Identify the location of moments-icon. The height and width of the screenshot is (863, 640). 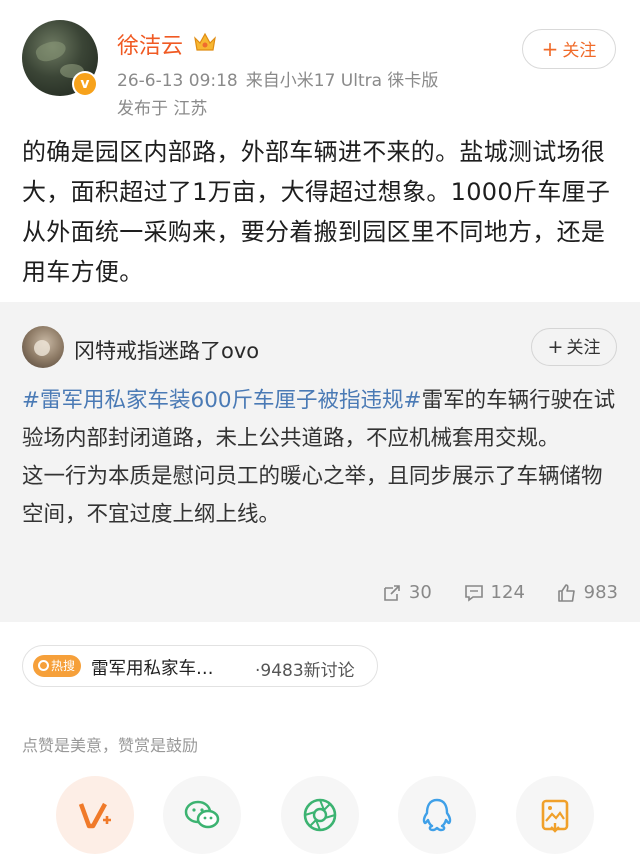
(320, 815).